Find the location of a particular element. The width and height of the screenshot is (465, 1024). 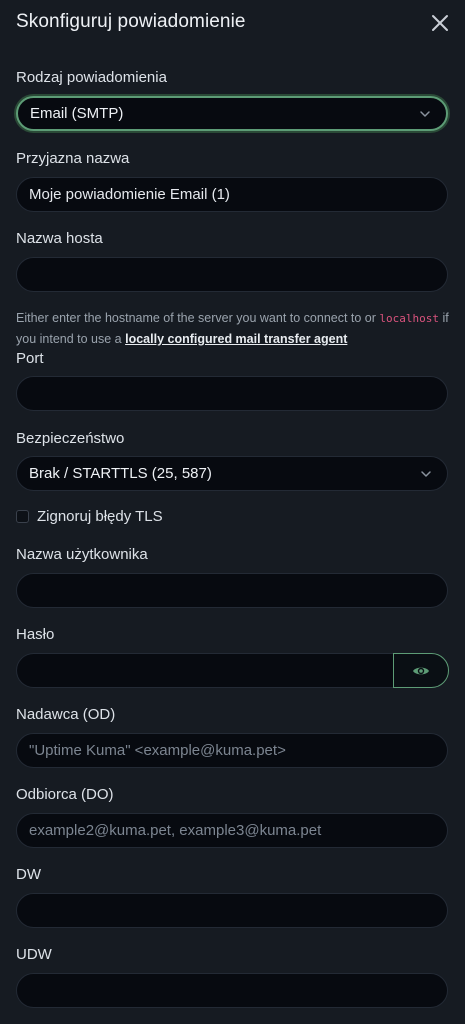

port-label: Port is located at coordinates (30, 358).